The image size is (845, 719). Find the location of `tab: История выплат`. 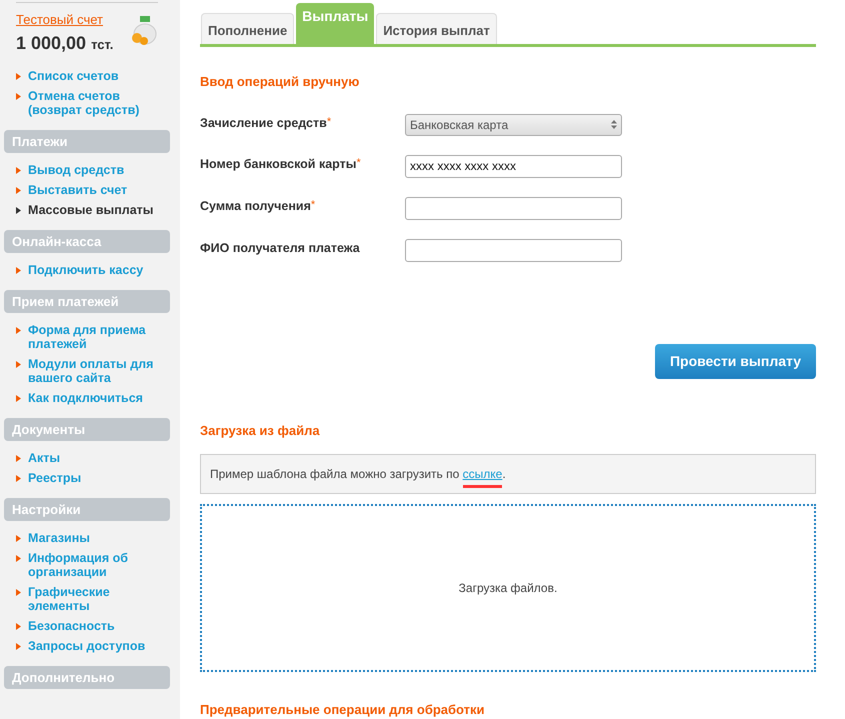

tab: История выплат is located at coordinates (436, 28).